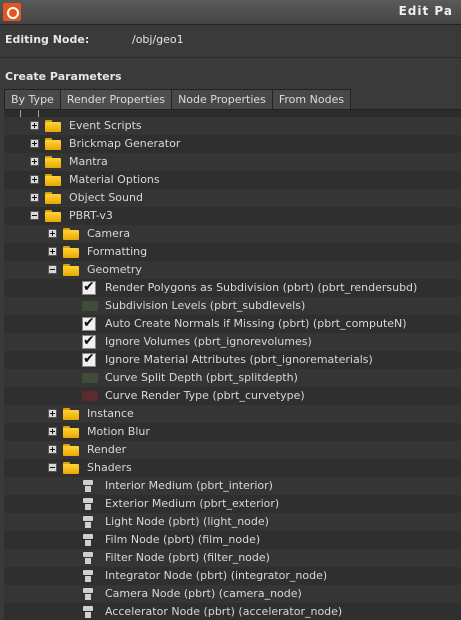 The width and height of the screenshot is (461, 620). I want to click on tree-parameter-row: Film Node (pbrt) (film_node), so click(232, 540).